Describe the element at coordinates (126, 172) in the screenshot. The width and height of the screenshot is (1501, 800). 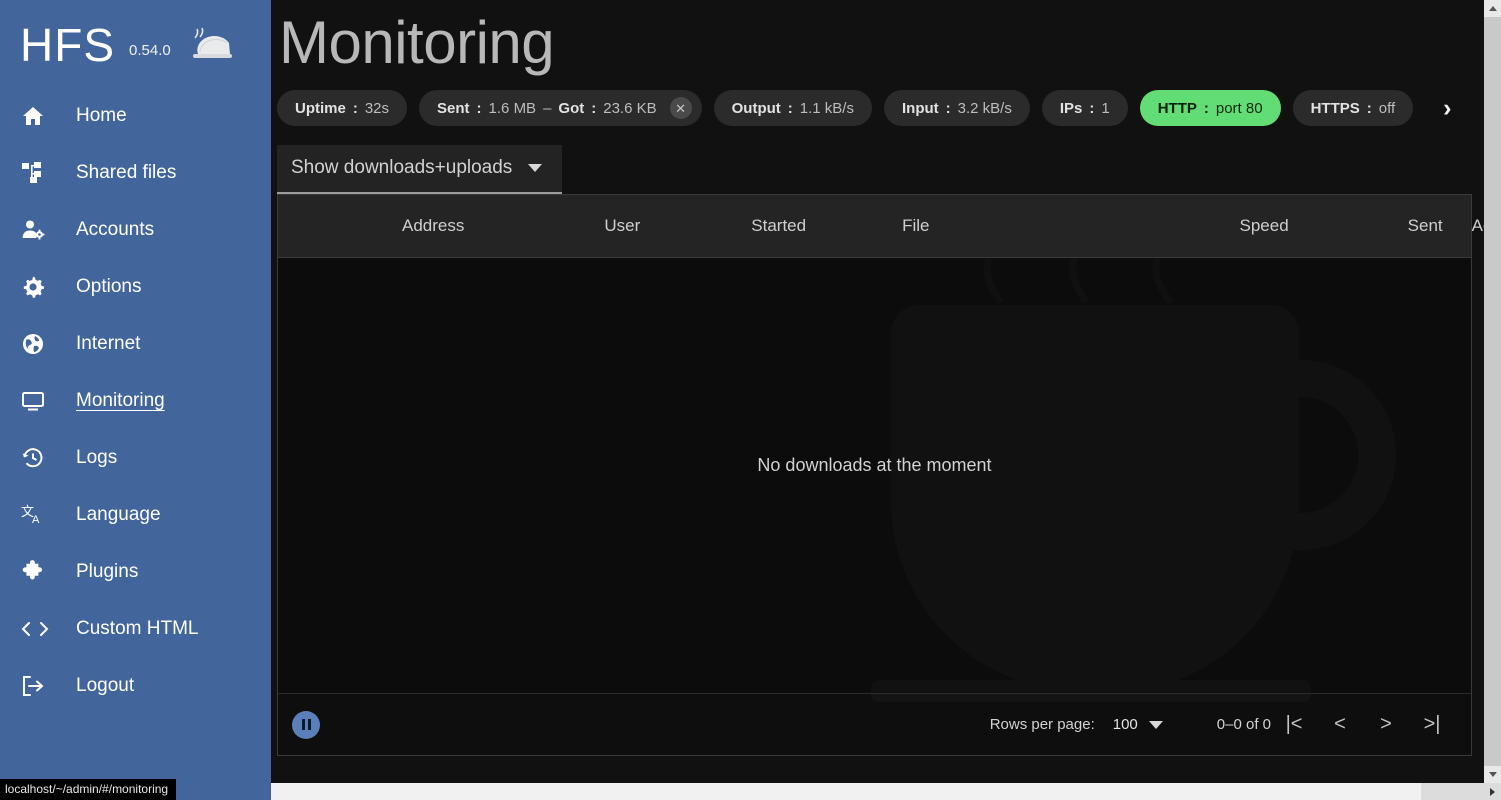
I see `sidebar-item-label: Shared files` at that location.